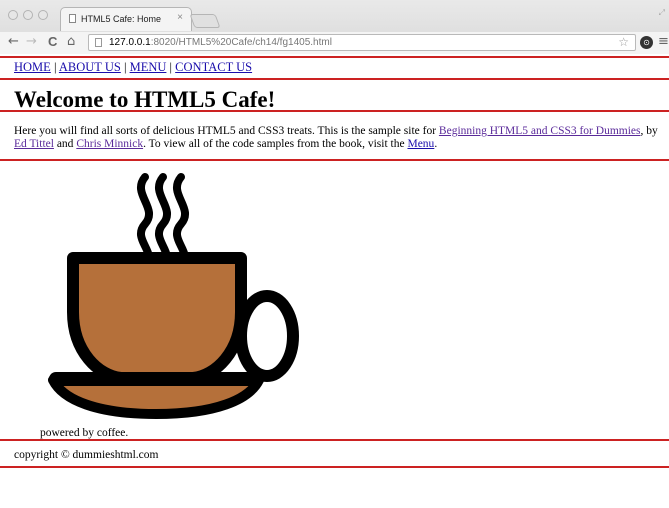  Describe the element at coordinates (157, 318) in the screenshot. I see `cup-body` at that location.